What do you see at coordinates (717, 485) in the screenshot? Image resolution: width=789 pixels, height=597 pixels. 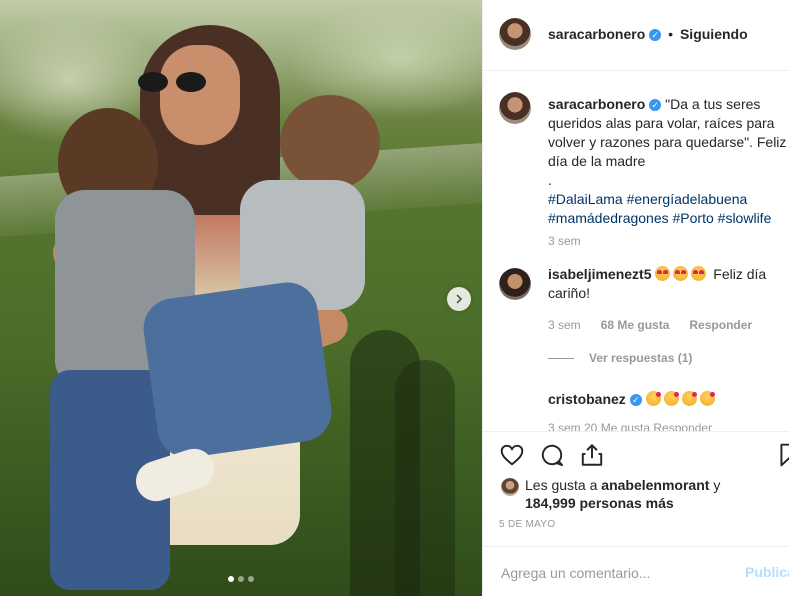 I see `likes-conjunction: y` at bounding box center [717, 485].